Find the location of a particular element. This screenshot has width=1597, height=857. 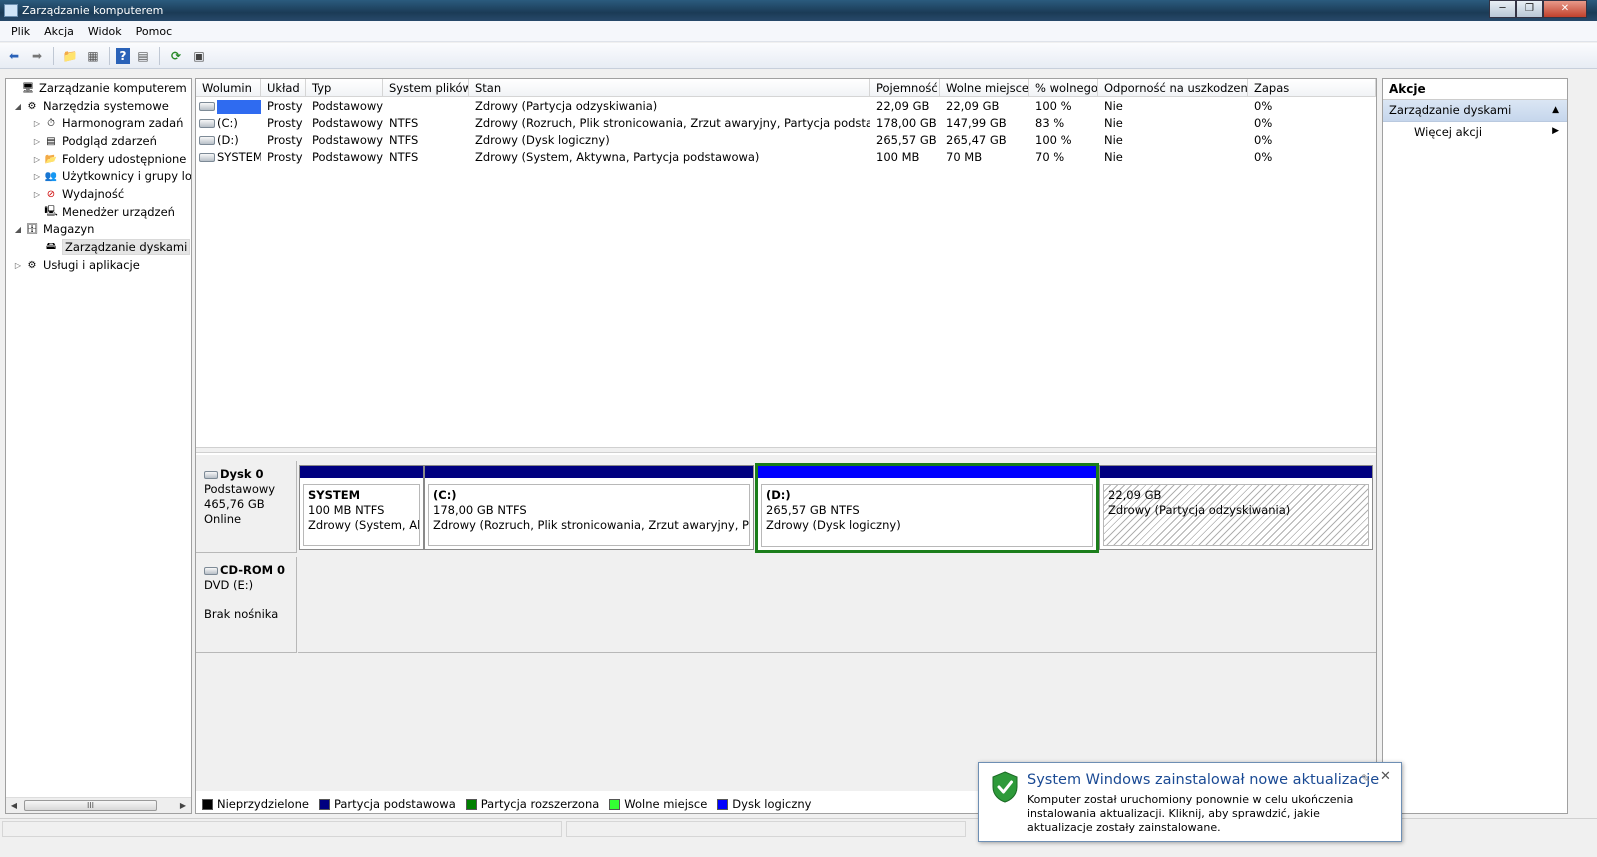

close-icon: ✕ is located at coordinates (1385, 776).